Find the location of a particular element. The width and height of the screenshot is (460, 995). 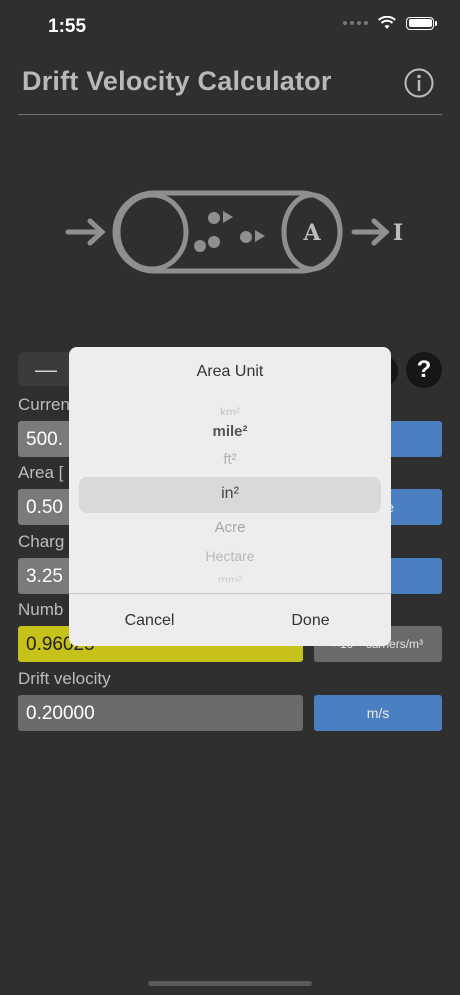

done-button: Done is located at coordinates (310, 621).